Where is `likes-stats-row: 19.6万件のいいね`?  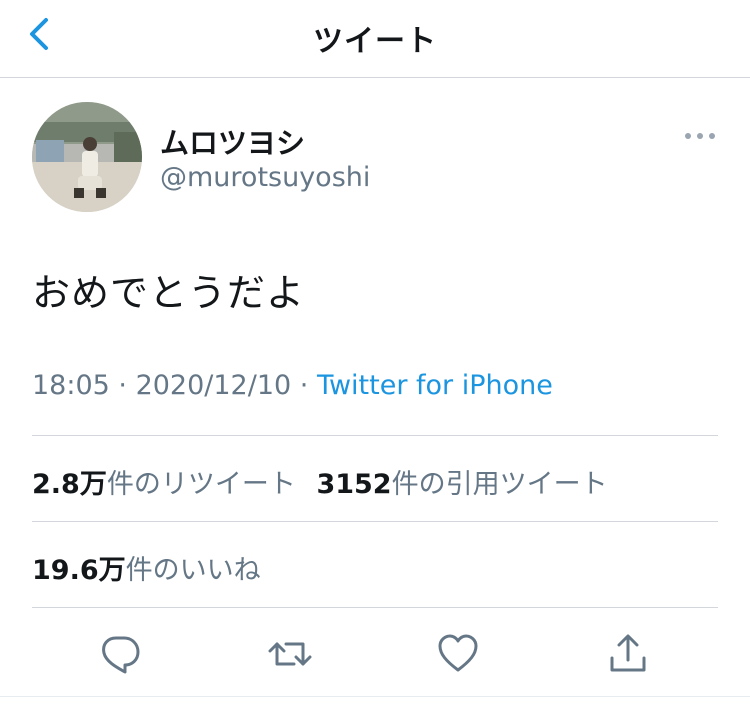 likes-stats-row: 19.6万件のいいね is located at coordinates (146, 567).